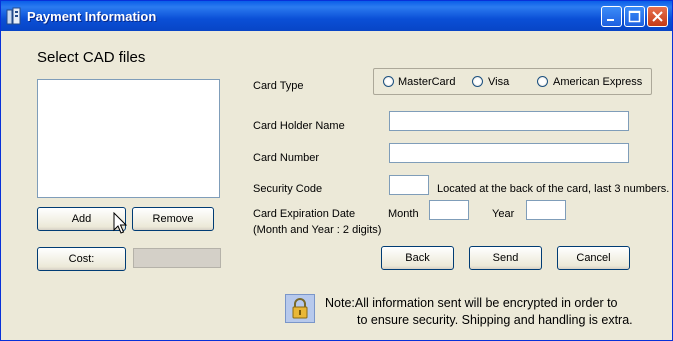 The image size is (673, 341). I want to click on cost-field, so click(177, 258).